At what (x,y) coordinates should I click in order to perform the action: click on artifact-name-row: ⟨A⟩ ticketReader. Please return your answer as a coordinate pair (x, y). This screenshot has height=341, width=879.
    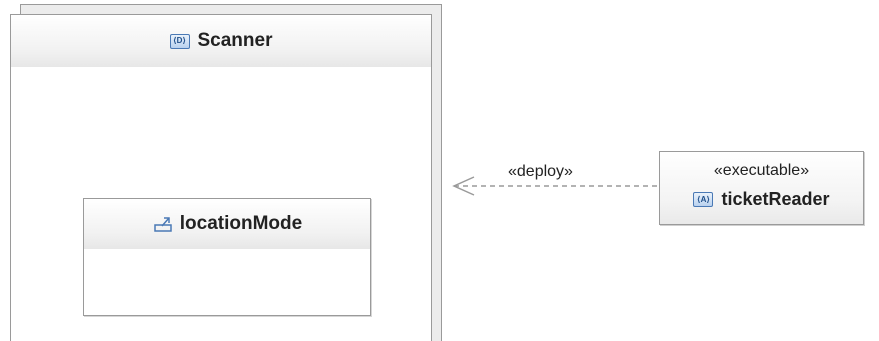
    Looking at the image, I should click on (761, 199).